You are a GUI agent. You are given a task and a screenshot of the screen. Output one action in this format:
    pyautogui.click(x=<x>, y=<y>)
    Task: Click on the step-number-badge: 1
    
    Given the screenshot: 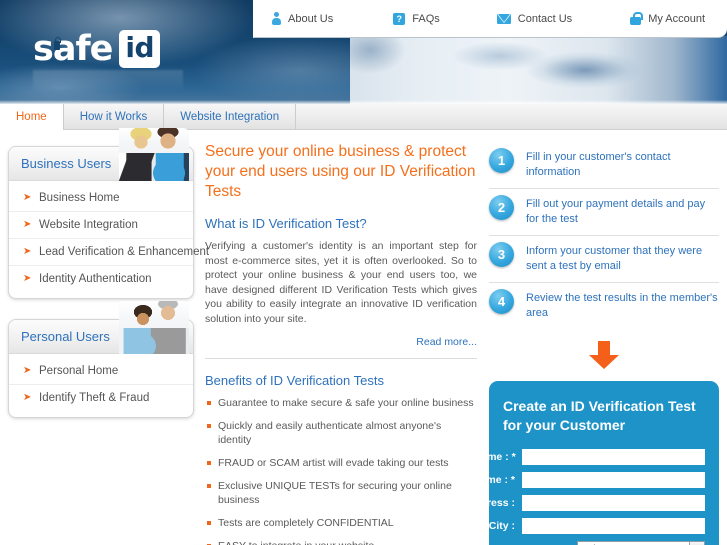 What is the action you would take?
    pyautogui.click(x=501, y=160)
    